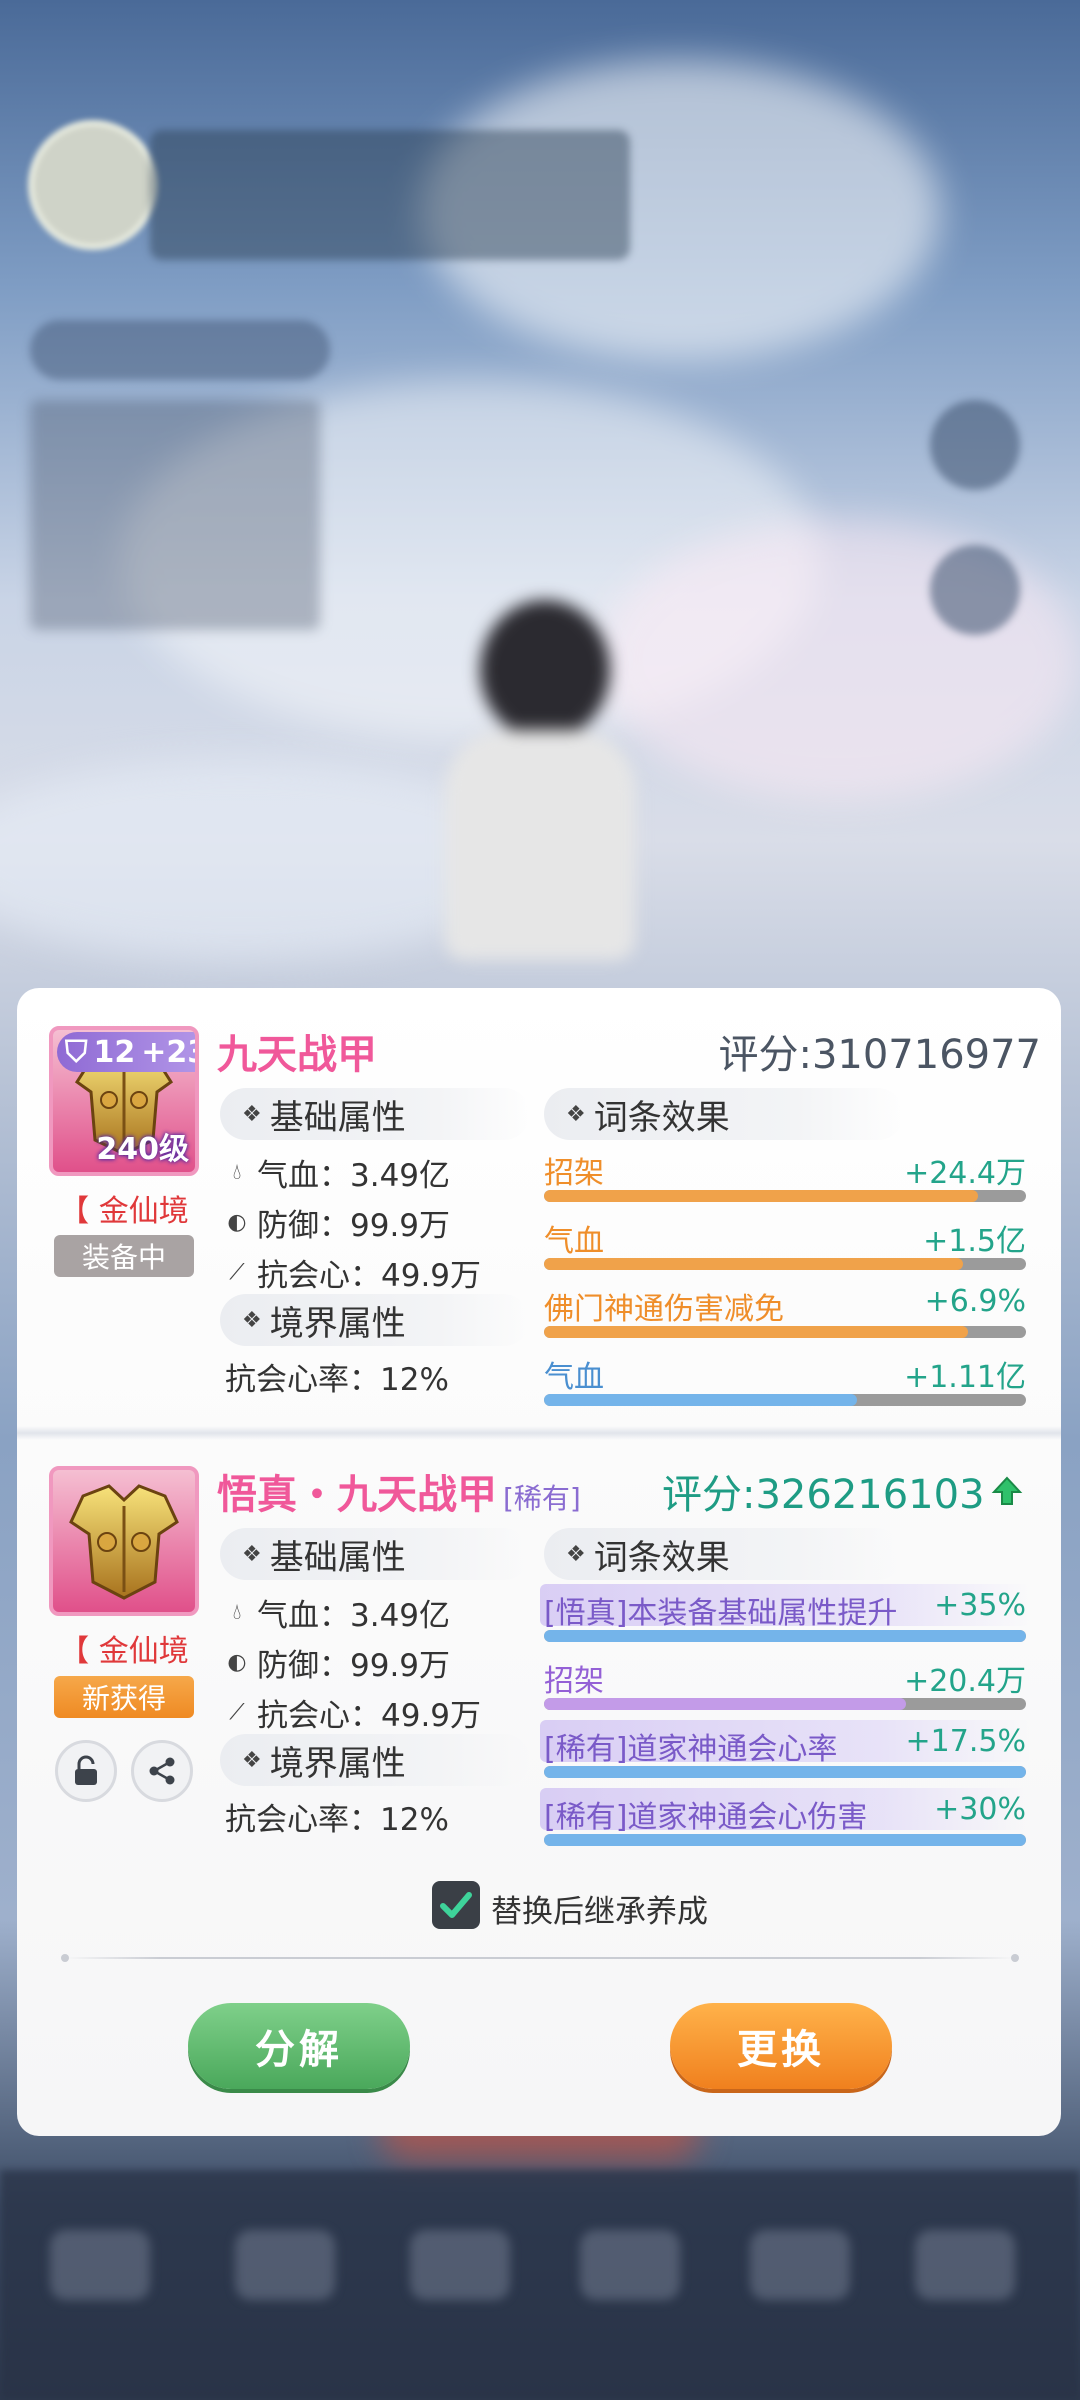 This screenshot has width=1080, height=2400. I want to click on replace-button: 更换, so click(781, 2046).